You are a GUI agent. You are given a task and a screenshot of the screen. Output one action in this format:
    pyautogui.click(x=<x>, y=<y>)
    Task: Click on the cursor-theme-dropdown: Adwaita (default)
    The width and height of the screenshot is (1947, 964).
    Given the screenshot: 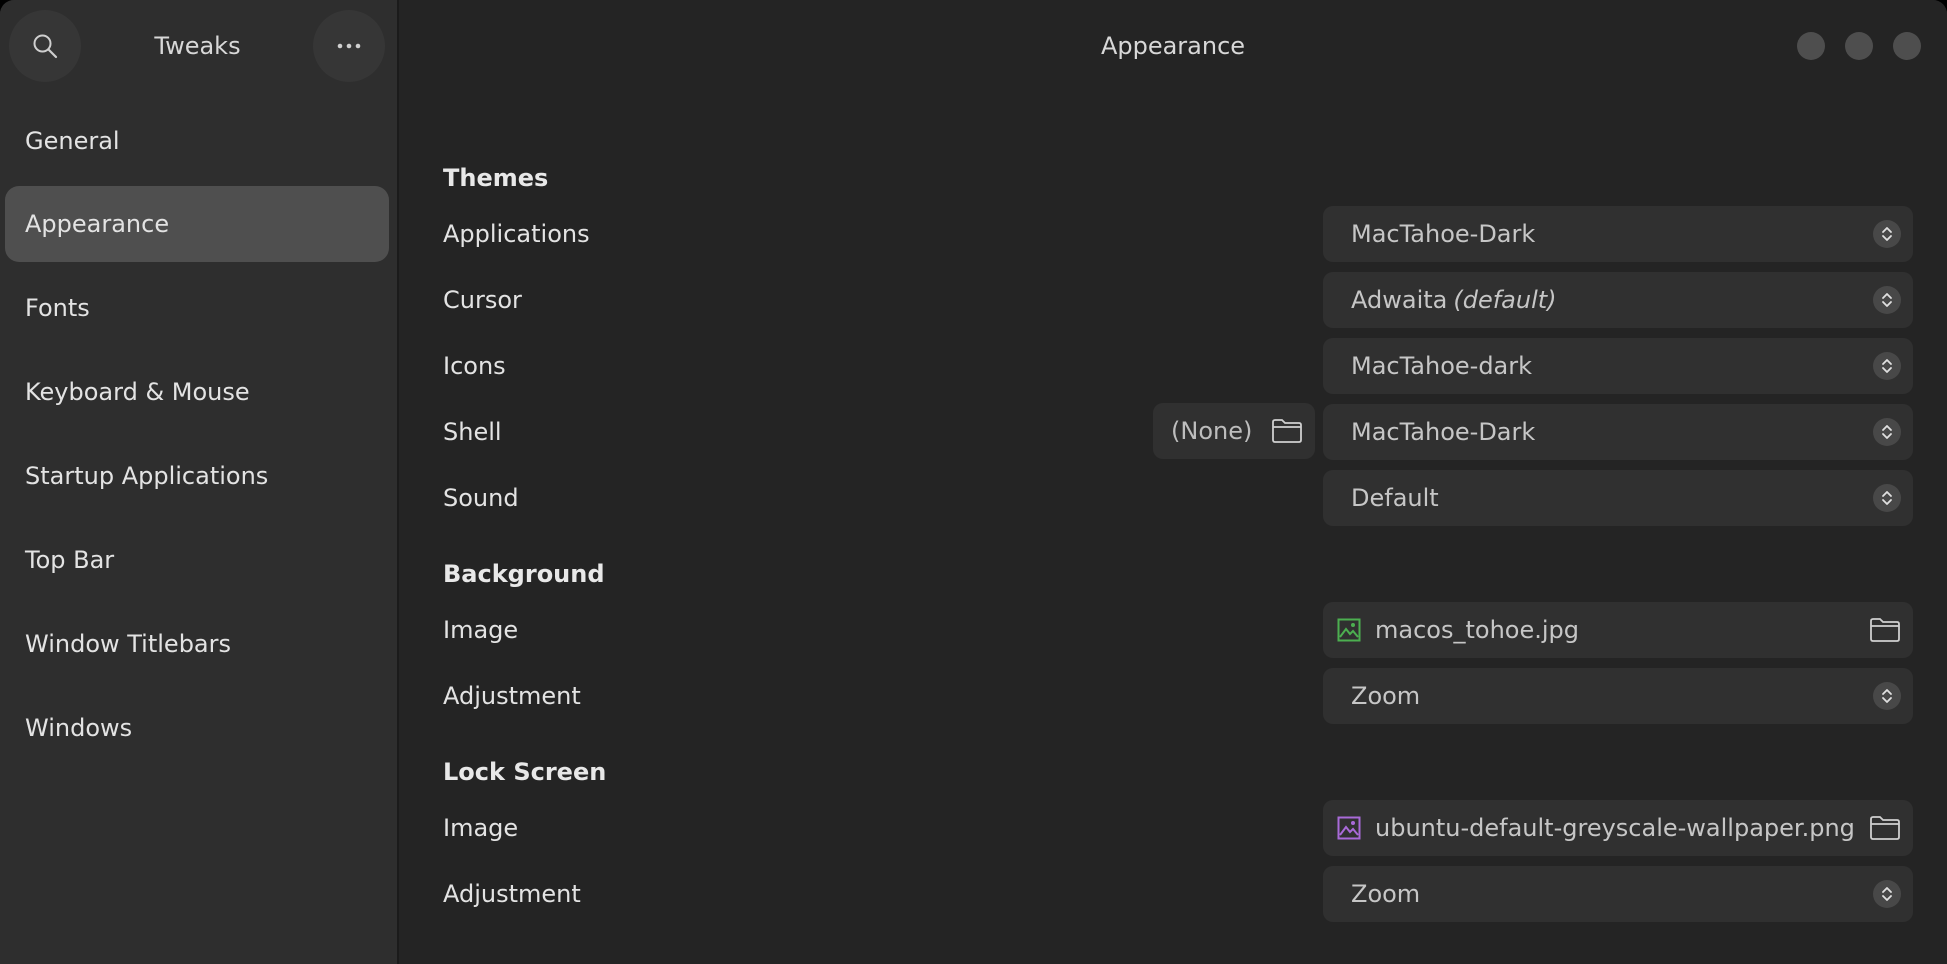 What is the action you would take?
    pyautogui.click(x=1618, y=300)
    